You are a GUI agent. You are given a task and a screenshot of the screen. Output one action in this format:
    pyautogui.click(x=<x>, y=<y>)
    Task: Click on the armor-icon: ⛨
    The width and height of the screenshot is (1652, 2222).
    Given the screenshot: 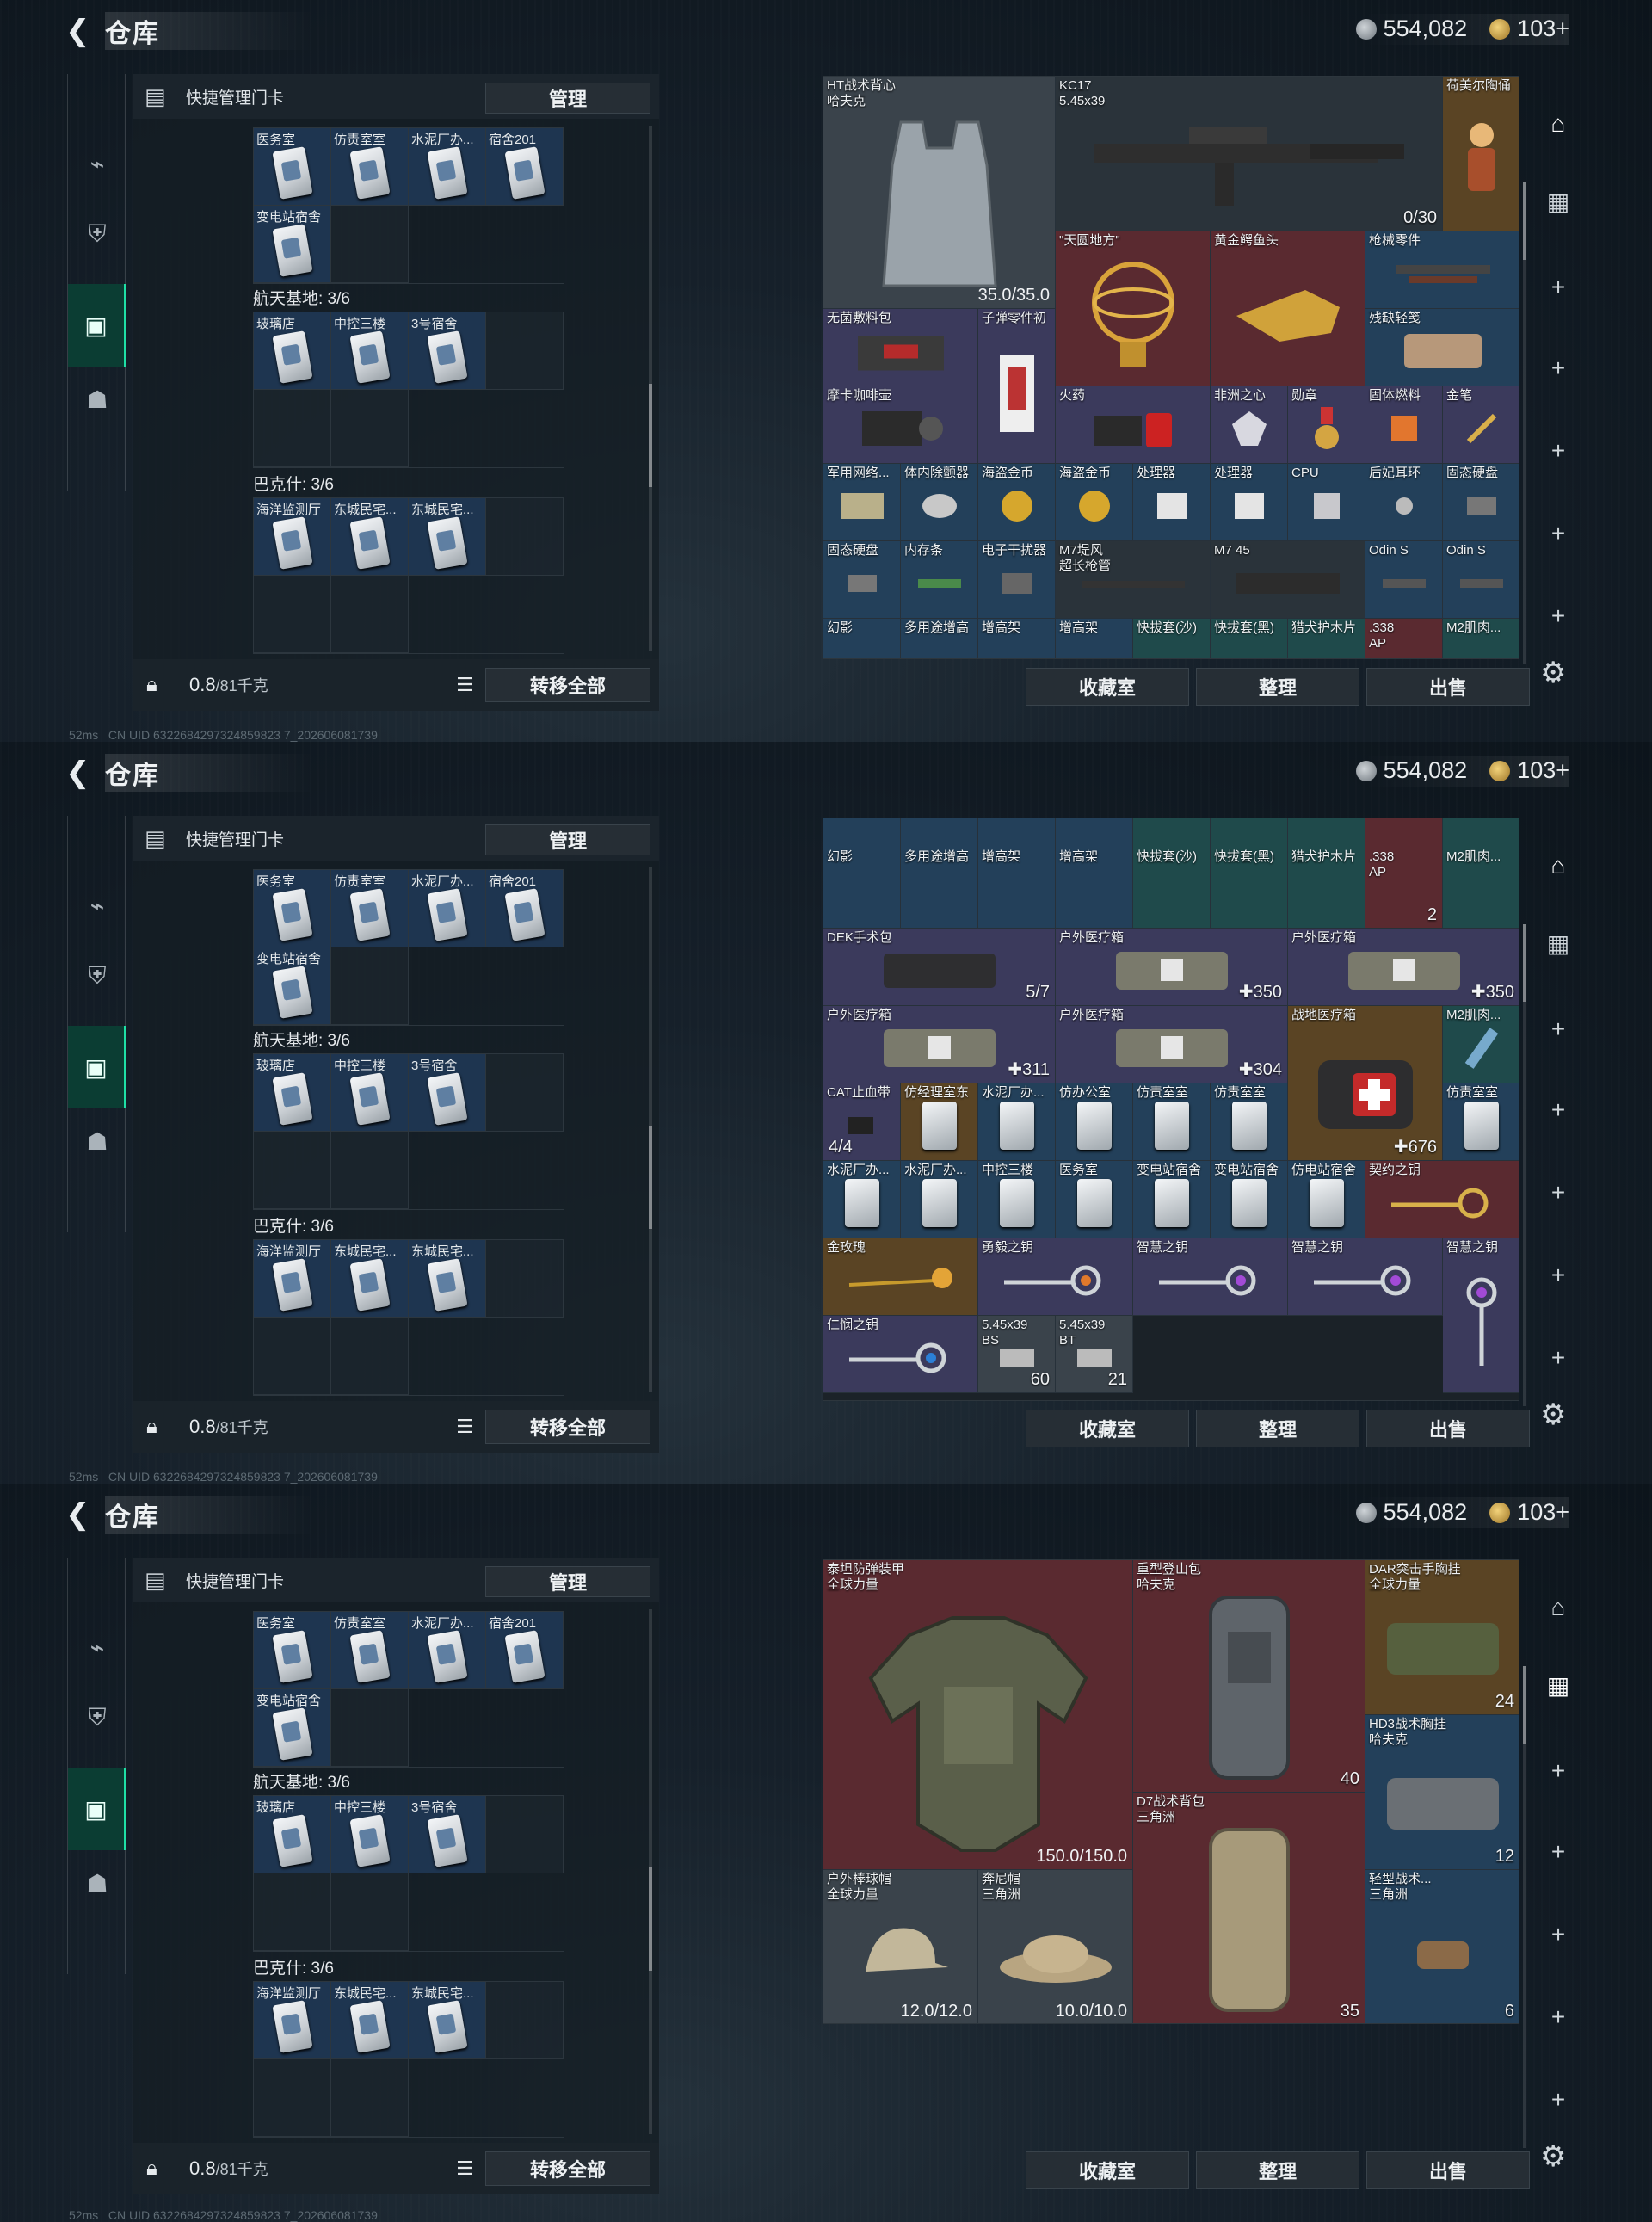 What is the action you would take?
    pyautogui.click(x=97, y=976)
    